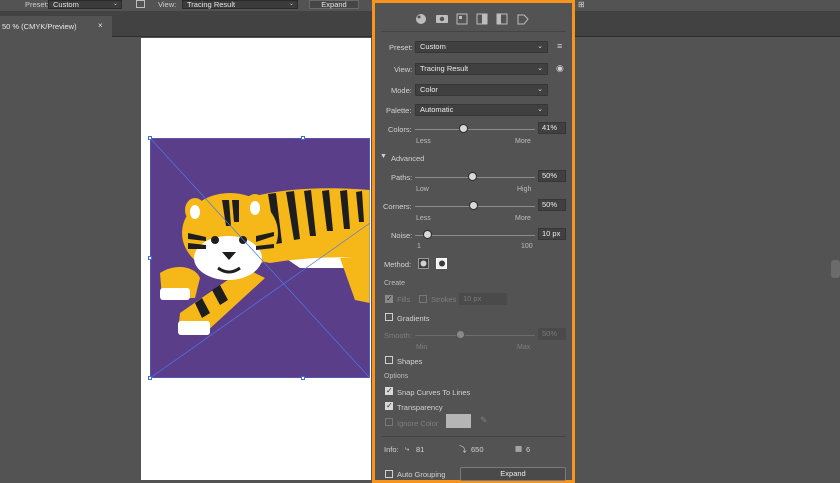  Describe the element at coordinates (462, 19) in the screenshot. I see `low-fidelity-photo-icon` at that location.